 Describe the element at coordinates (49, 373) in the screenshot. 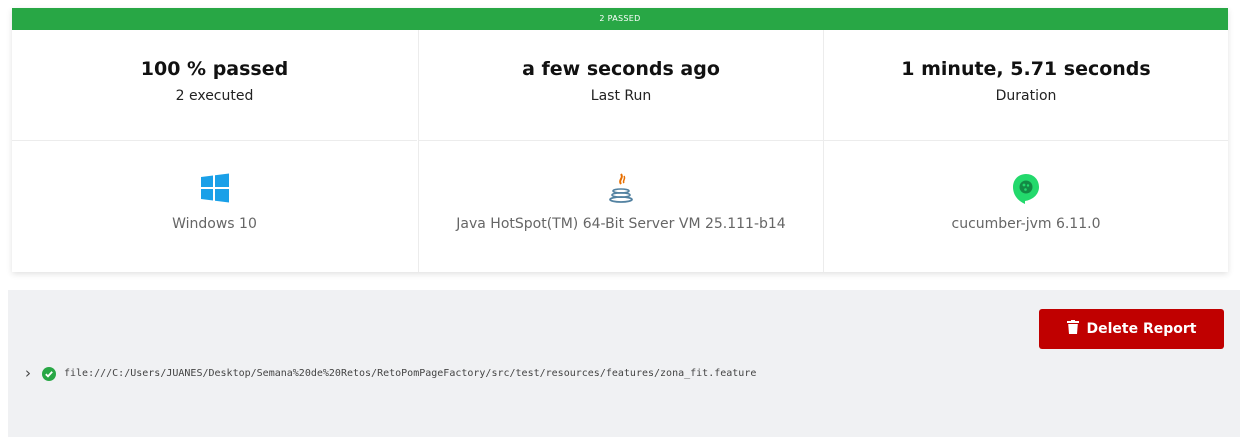

I see `check-circle-icon` at that location.